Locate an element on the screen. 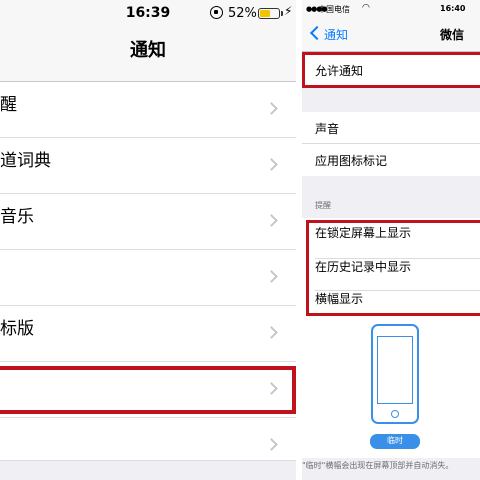 The height and width of the screenshot is (480, 480). nav-bar: 通知 微信 is located at coordinates (391, 35).